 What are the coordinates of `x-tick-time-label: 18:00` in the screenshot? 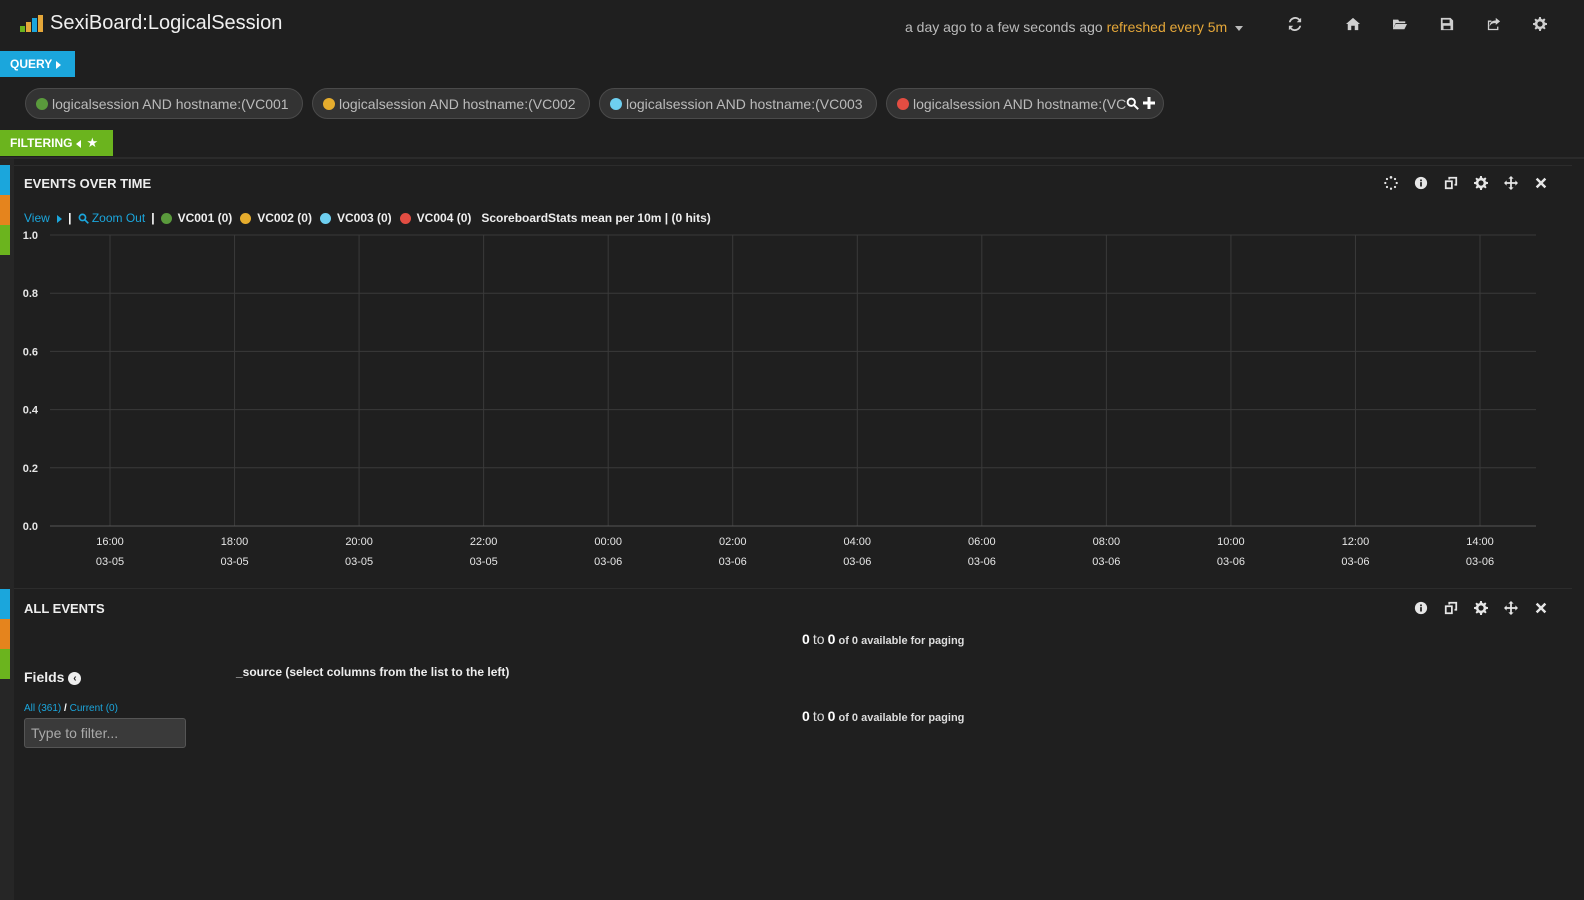 It's located at (235, 542).